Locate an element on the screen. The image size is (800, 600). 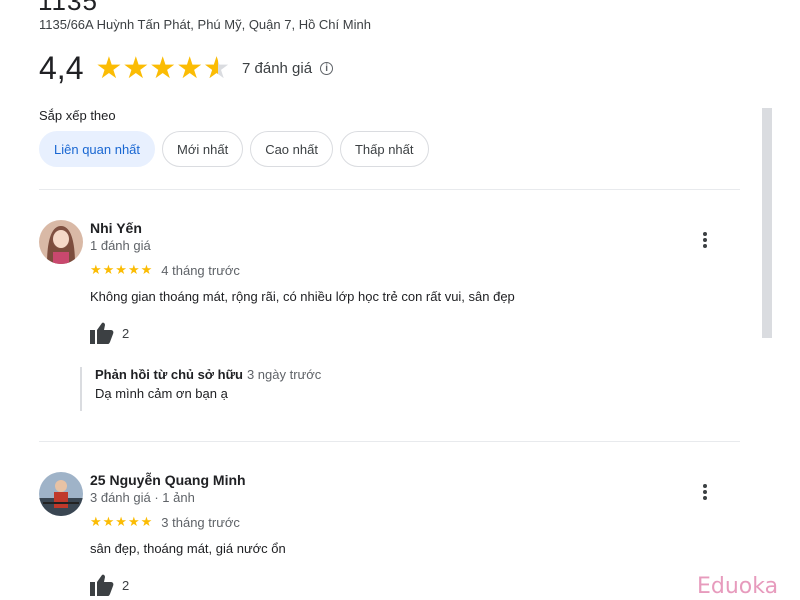
info-icon: i is located at coordinates (327, 68).